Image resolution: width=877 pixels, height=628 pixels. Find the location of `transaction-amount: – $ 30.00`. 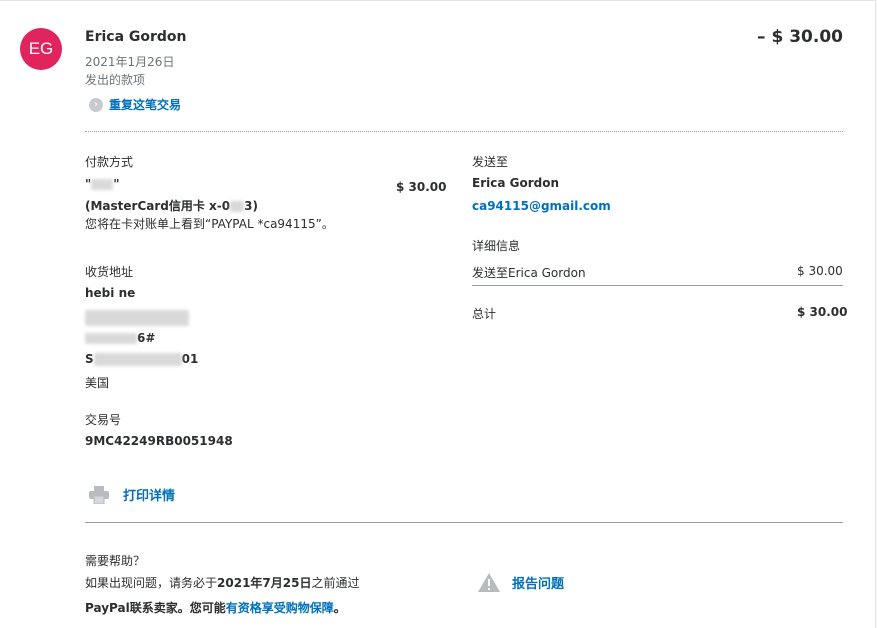

transaction-amount: – $ 30.00 is located at coordinates (800, 37).